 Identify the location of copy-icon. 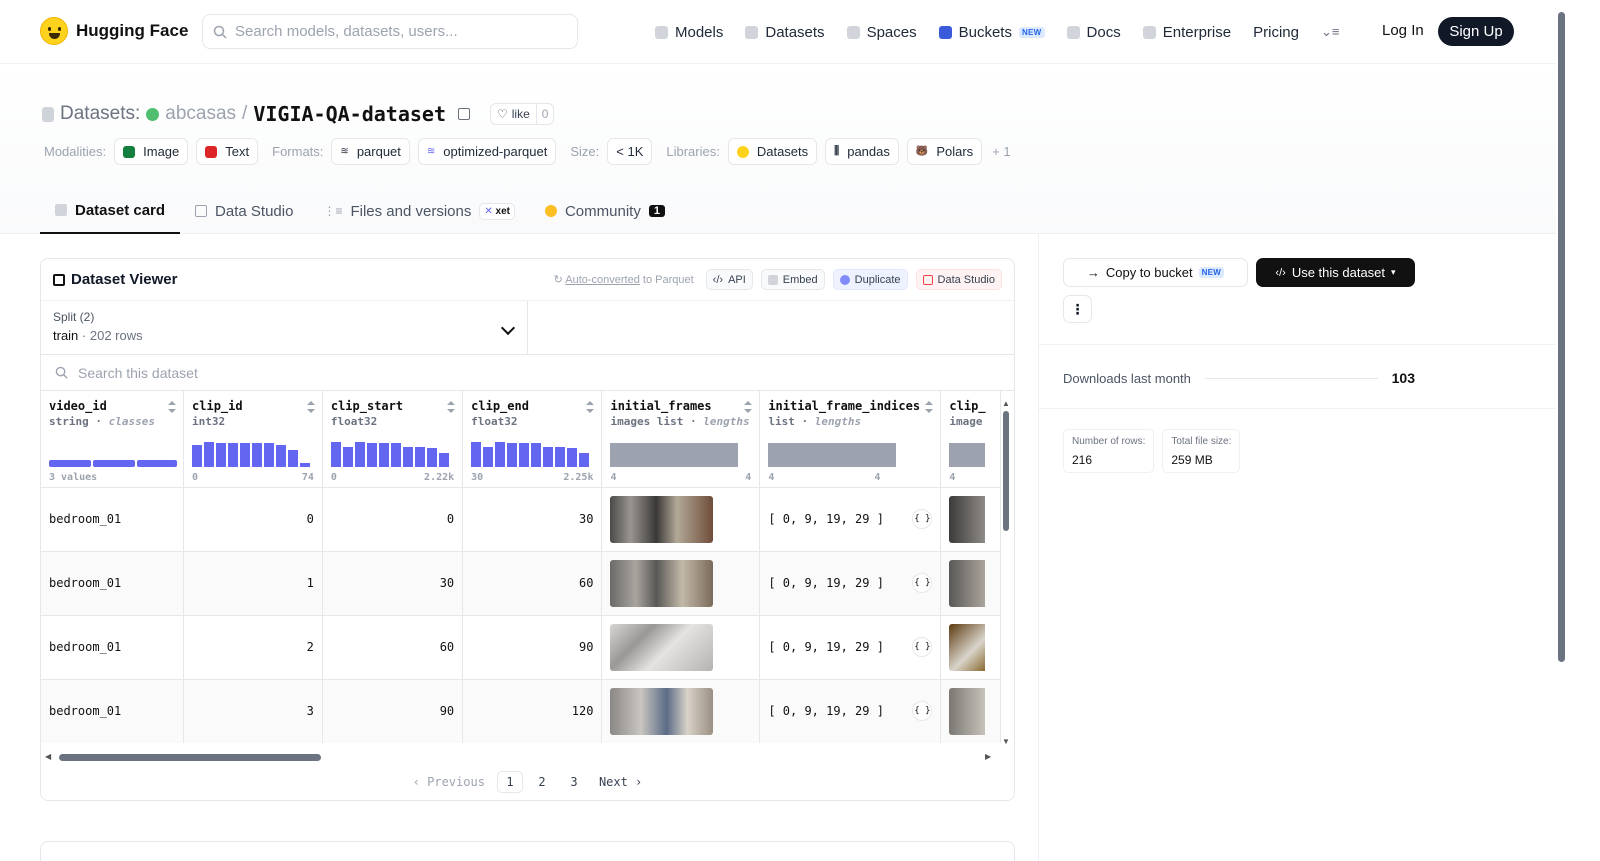
(463, 114).